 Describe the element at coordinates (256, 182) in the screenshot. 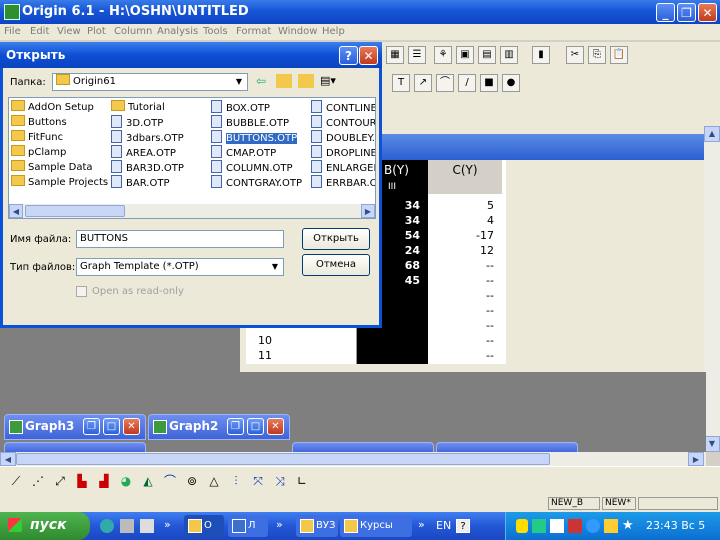

I see `file-item: CONTGRAY.OTP` at that location.